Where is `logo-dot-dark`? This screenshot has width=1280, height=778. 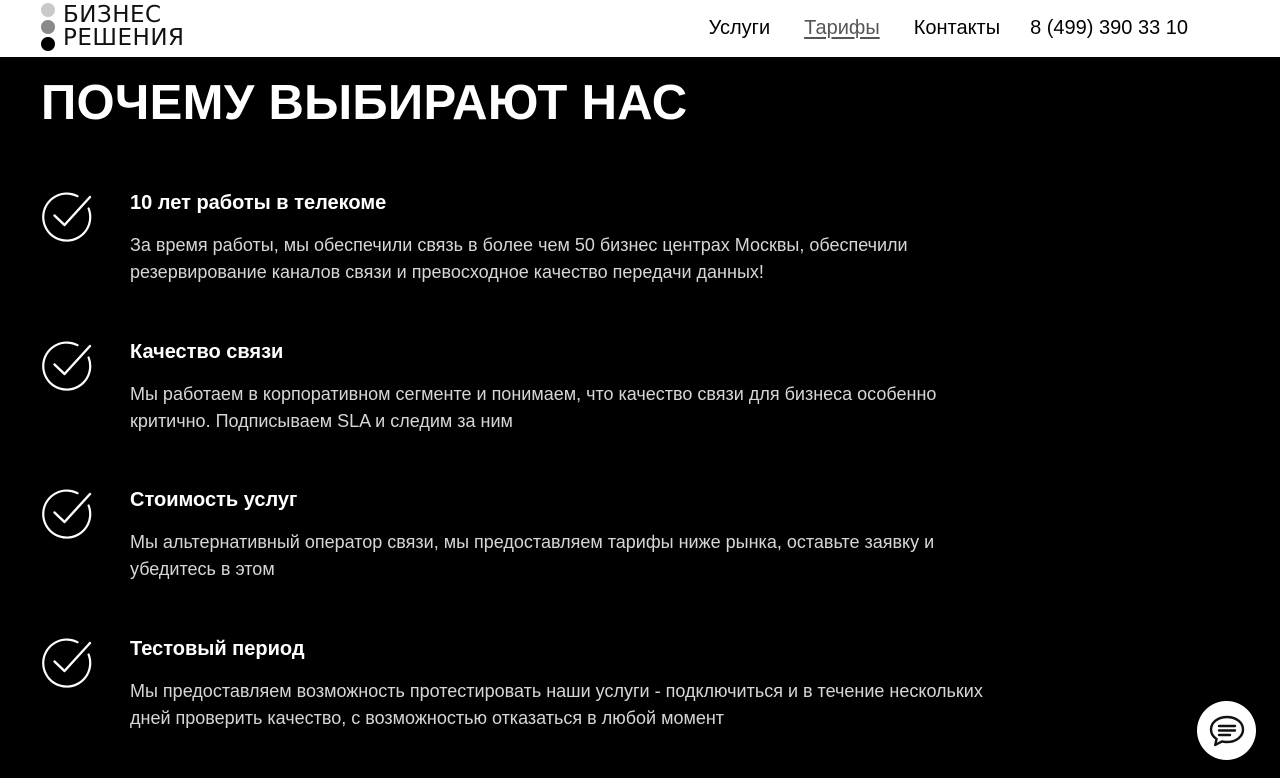
logo-dot-dark is located at coordinates (48, 44).